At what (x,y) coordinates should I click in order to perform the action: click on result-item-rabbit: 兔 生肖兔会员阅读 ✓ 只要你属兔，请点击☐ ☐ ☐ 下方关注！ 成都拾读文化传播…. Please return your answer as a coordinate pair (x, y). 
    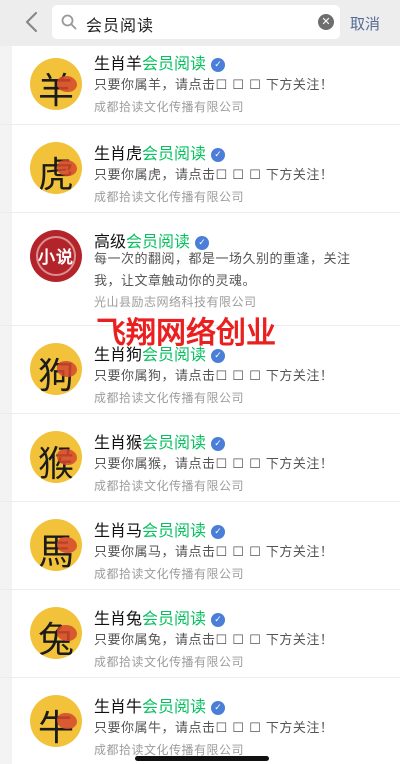
    Looking at the image, I should click on (200, 634).